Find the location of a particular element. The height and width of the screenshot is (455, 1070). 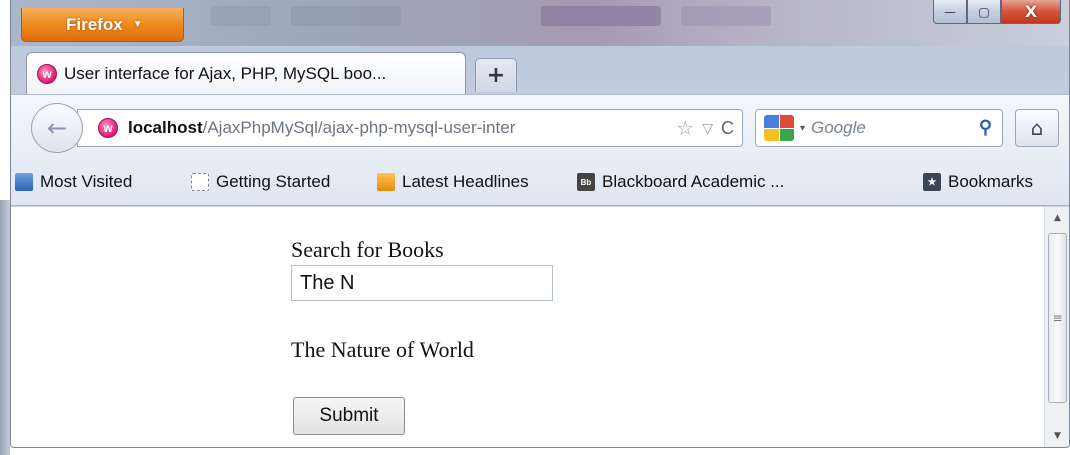

back-button: ← is located at coordinates (57, 128).